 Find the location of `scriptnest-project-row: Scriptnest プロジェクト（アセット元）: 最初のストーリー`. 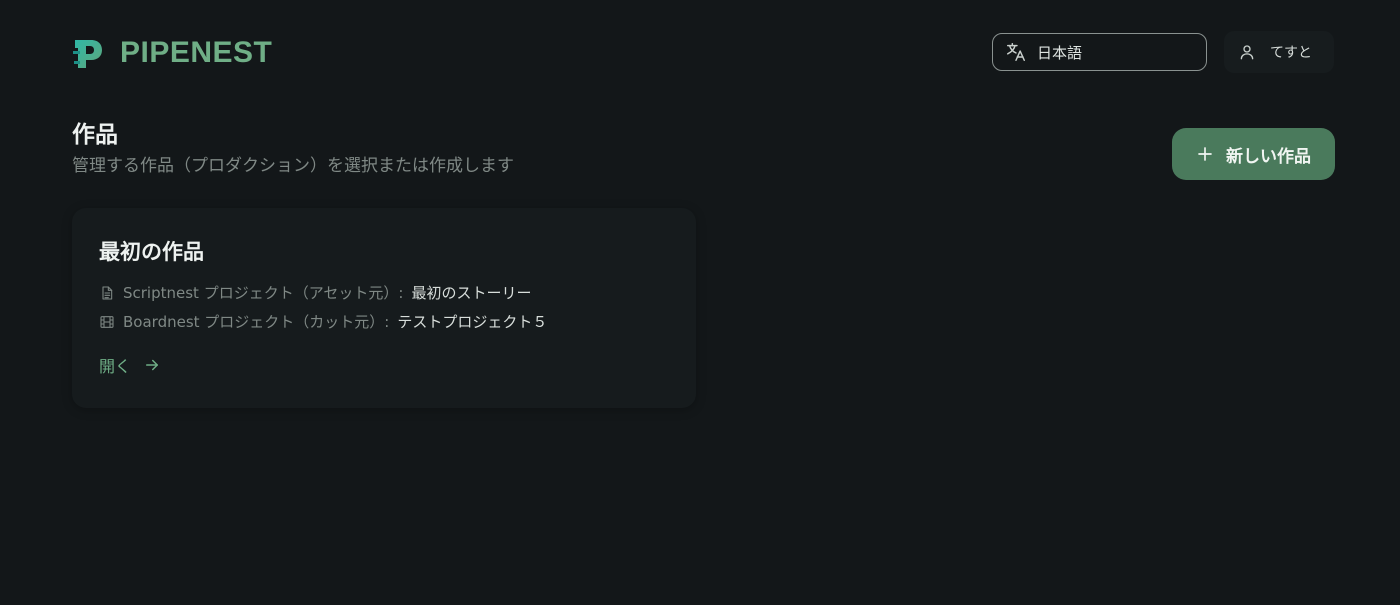

scriptnest-project-row: Scriptnest プロジェクト（アセット元）: 最初のストーリー is located at coordinates (315, 293).